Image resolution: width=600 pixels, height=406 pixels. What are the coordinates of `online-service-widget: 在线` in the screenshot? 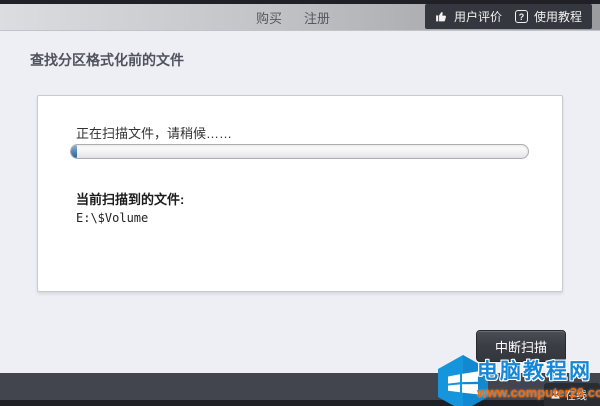 It's located at (572, 394).